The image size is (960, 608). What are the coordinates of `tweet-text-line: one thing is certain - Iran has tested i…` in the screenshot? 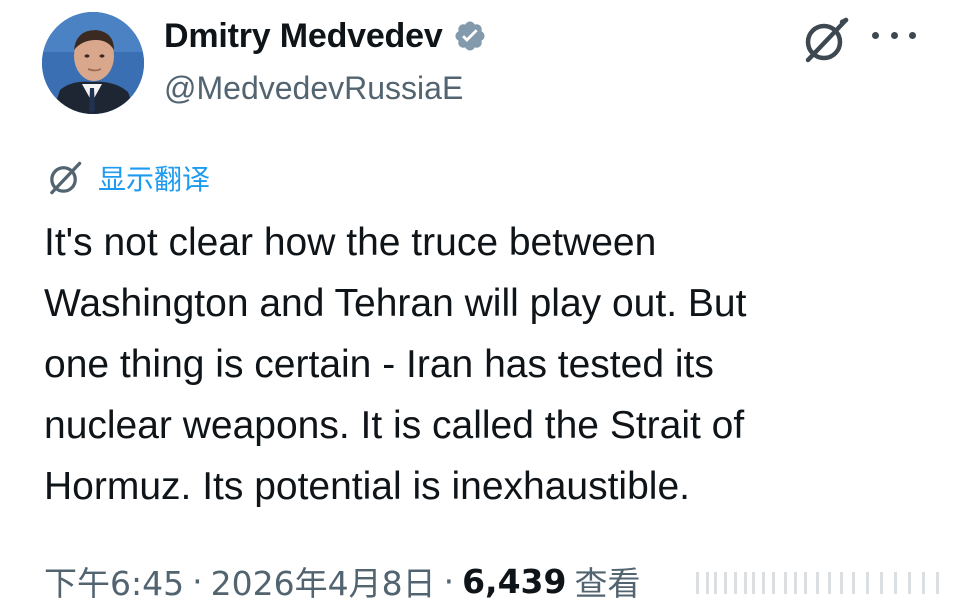 It's located at (379, 364).